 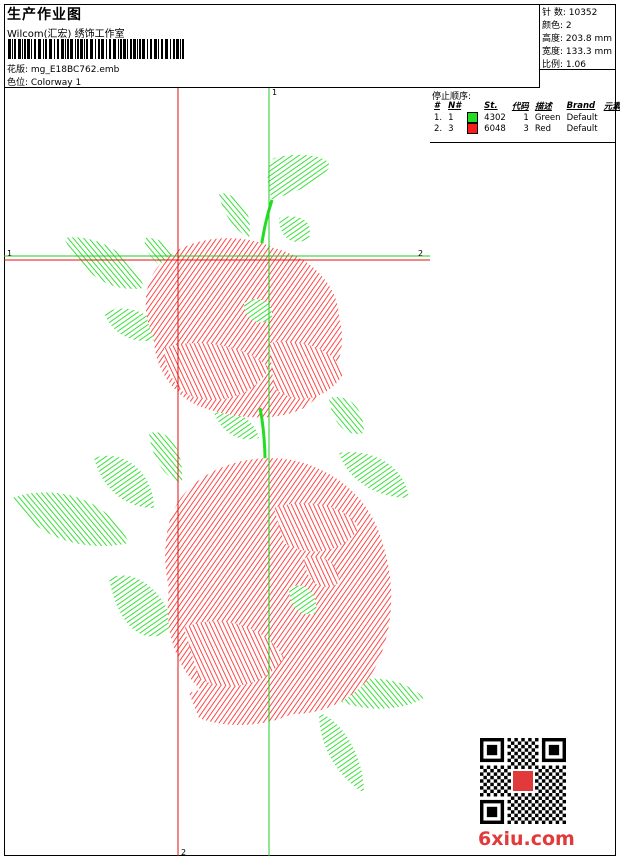 I want to click on table-header-row: # N# St. 代码 描述 Brand 元素, so click(x=525, y=106).